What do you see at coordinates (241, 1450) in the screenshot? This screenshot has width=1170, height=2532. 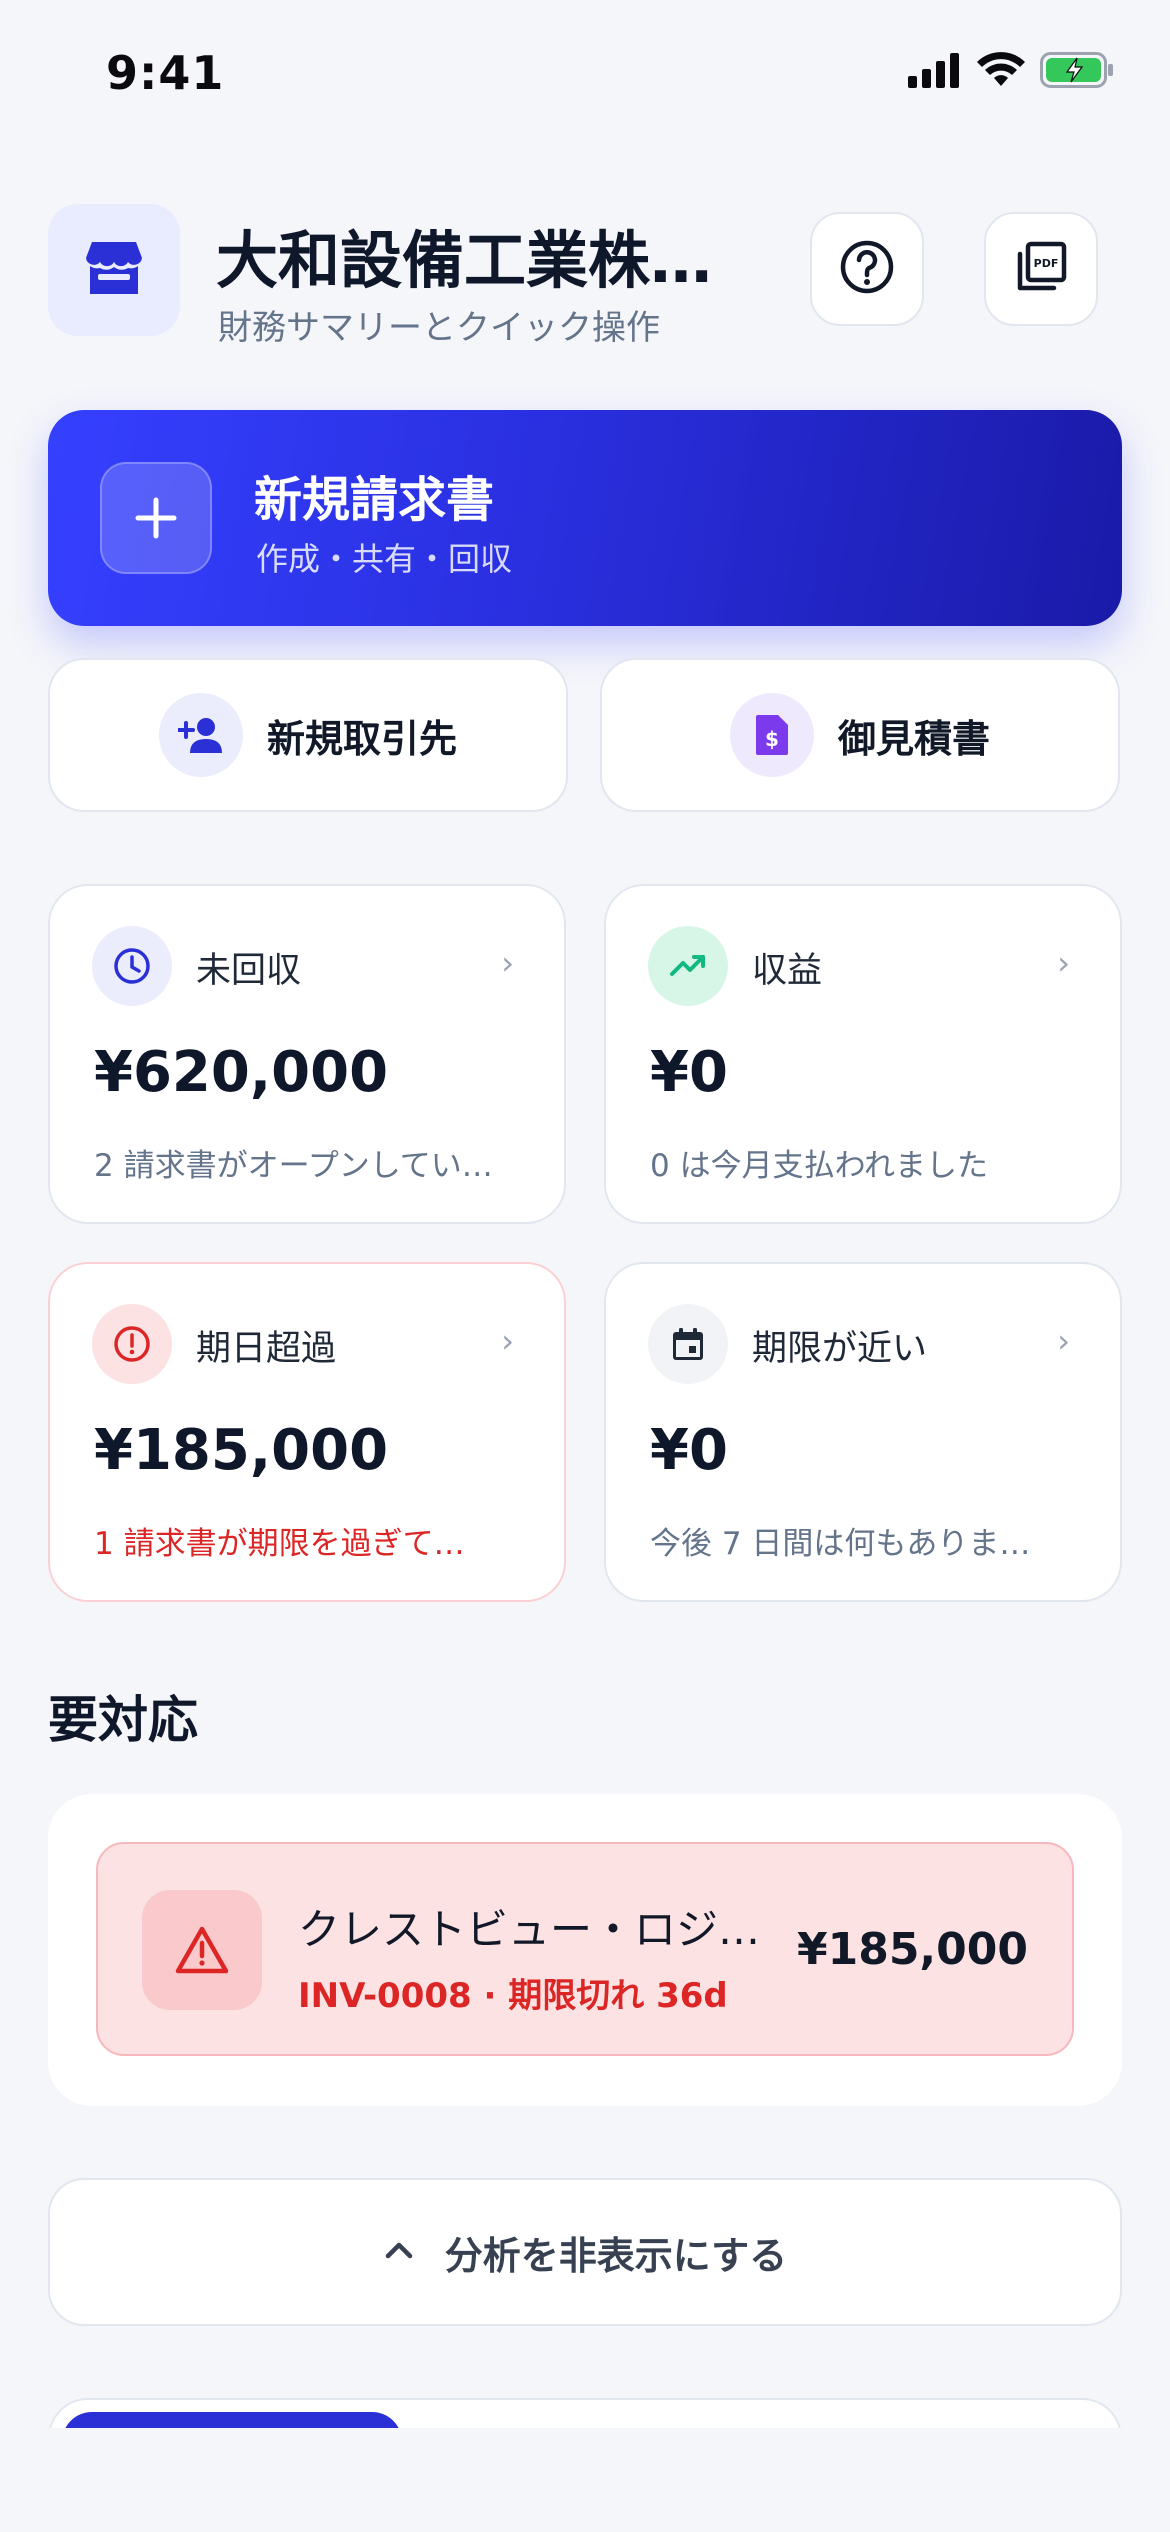 I see `stat-value: ¥185,000` at bounding box center [241, 1450].